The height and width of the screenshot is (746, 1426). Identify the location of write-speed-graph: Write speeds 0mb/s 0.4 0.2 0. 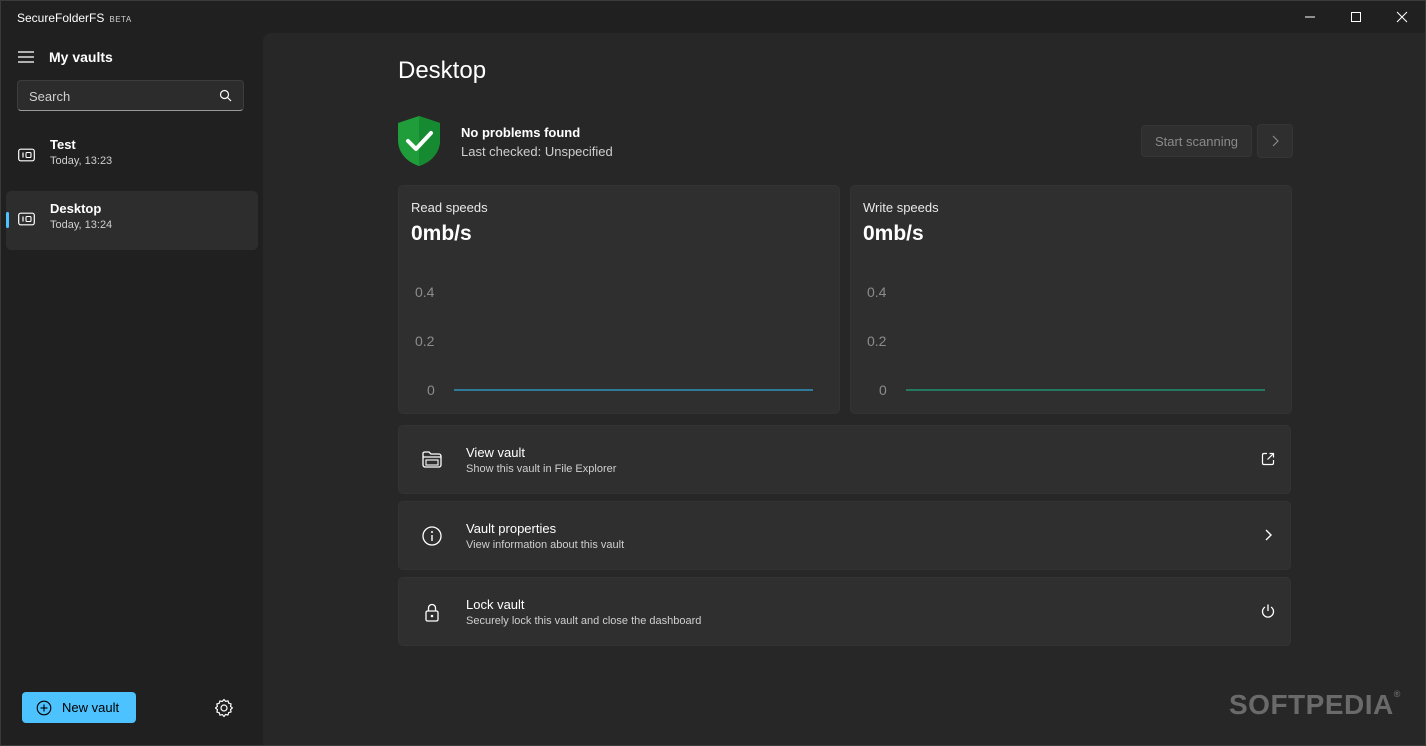
(1071, 299).